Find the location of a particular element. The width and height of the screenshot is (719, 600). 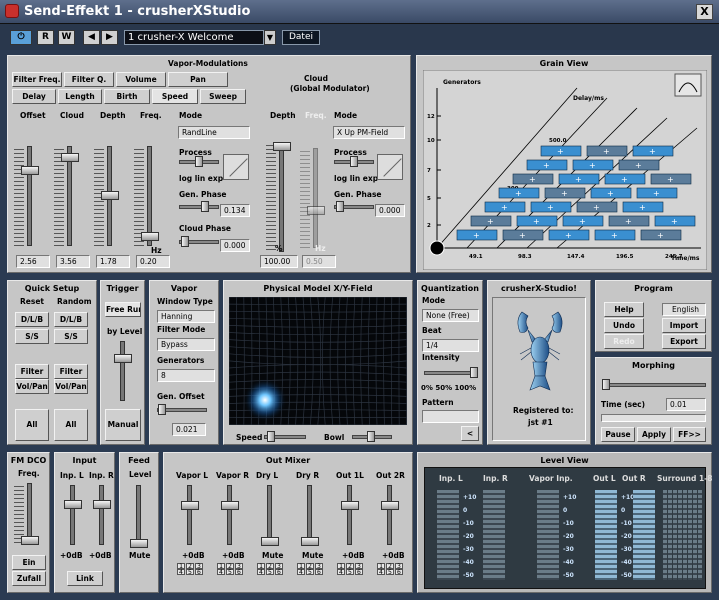

mixer-2-routing-matrix: 123456 is located at coordinates (271, 569).